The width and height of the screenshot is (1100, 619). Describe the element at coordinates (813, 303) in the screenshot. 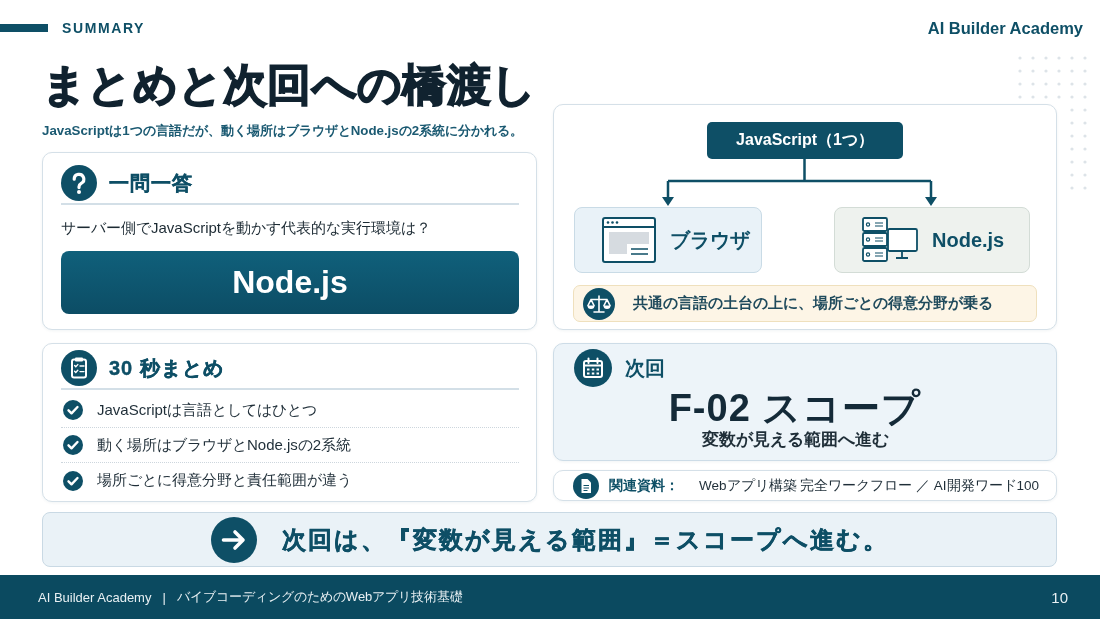

I see `note-text: 共通の言語の土台の上に、場所ごとの得意分野が乗る` at that location.